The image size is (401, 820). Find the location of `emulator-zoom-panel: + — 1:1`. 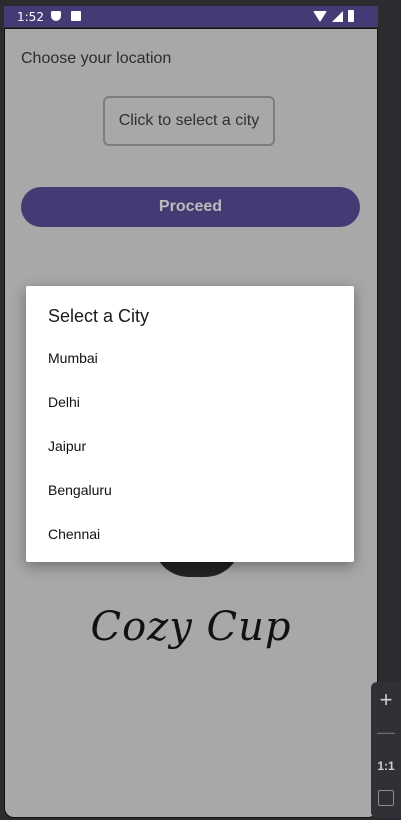

emulator-zoom-panel: + — 1:1 is located at coordinates (386, 750).